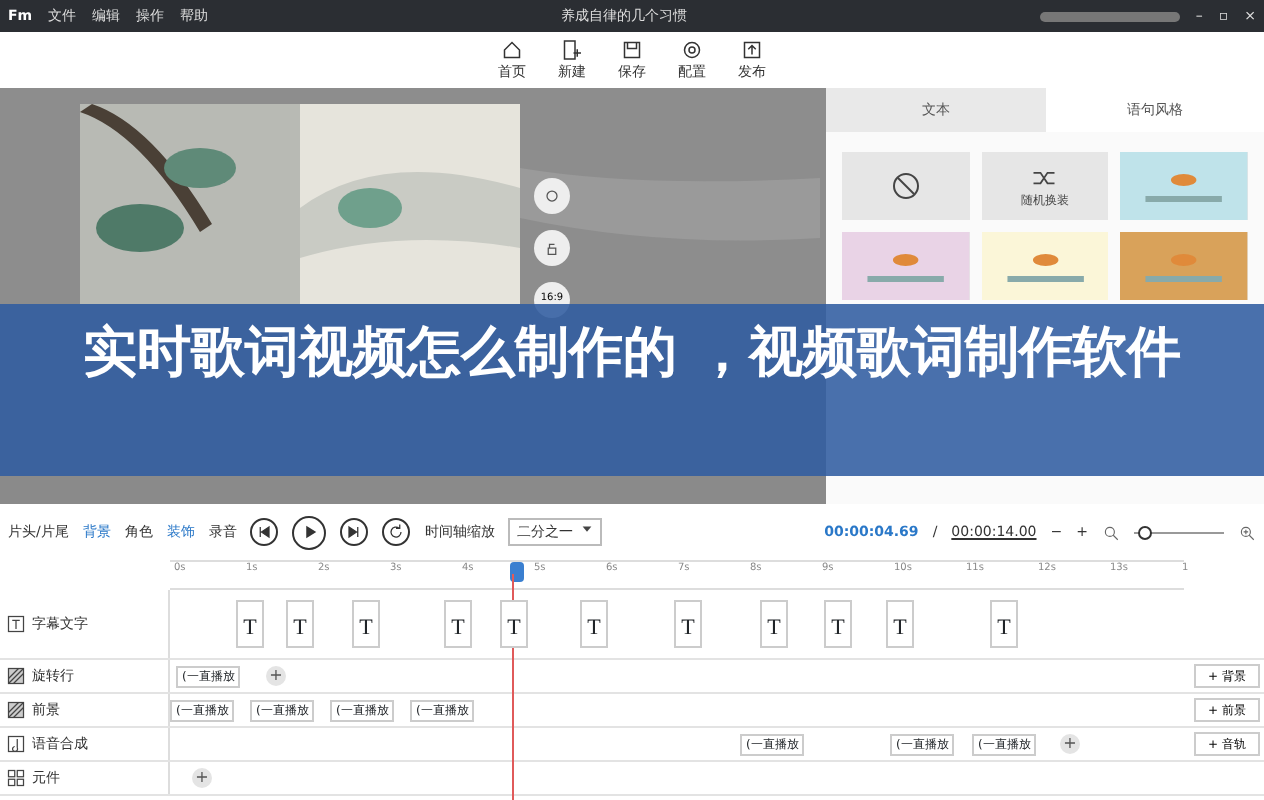 The width and height of the screenshot is (1264, 800). I want to click on new-file-icon, so click(572, 49).